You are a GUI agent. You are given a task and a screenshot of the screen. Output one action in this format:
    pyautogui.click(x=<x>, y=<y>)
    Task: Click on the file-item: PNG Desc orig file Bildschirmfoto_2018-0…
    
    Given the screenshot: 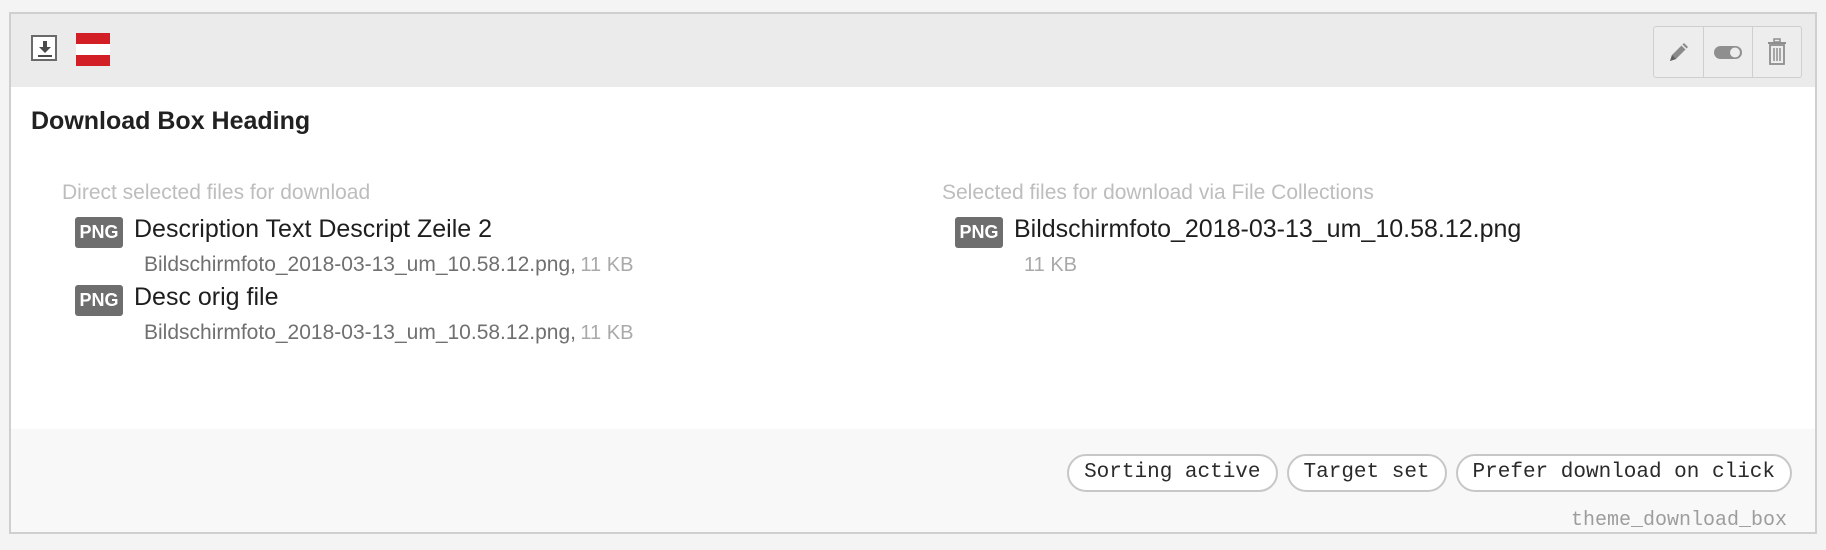 What is the action you would take?
    pyautogui.click(x=347, y=319)
    